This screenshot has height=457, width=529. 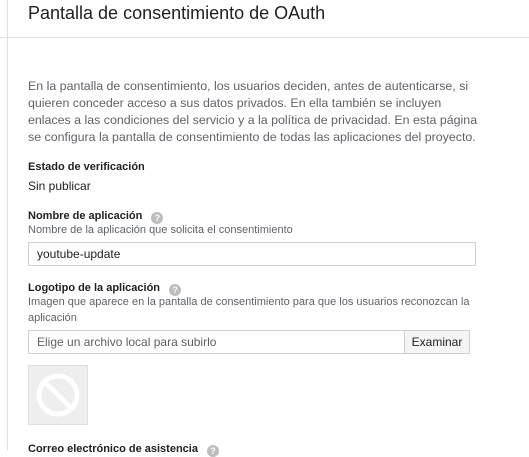 I want to click on support-email-label-row: Correo electrónico de asistencia ?, so click(x=124, y=450).